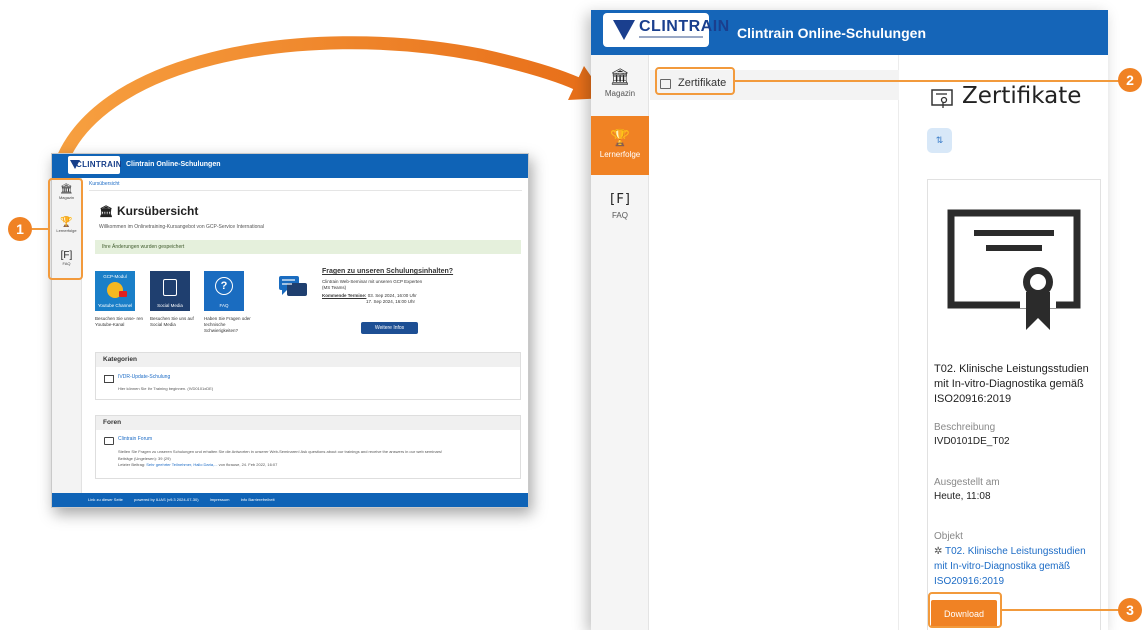  Describe the element at coordinates (290, 166) in the screenshot. I see `small-header: CLINTRAIN Clintrain Online-Schulungen` at that location.